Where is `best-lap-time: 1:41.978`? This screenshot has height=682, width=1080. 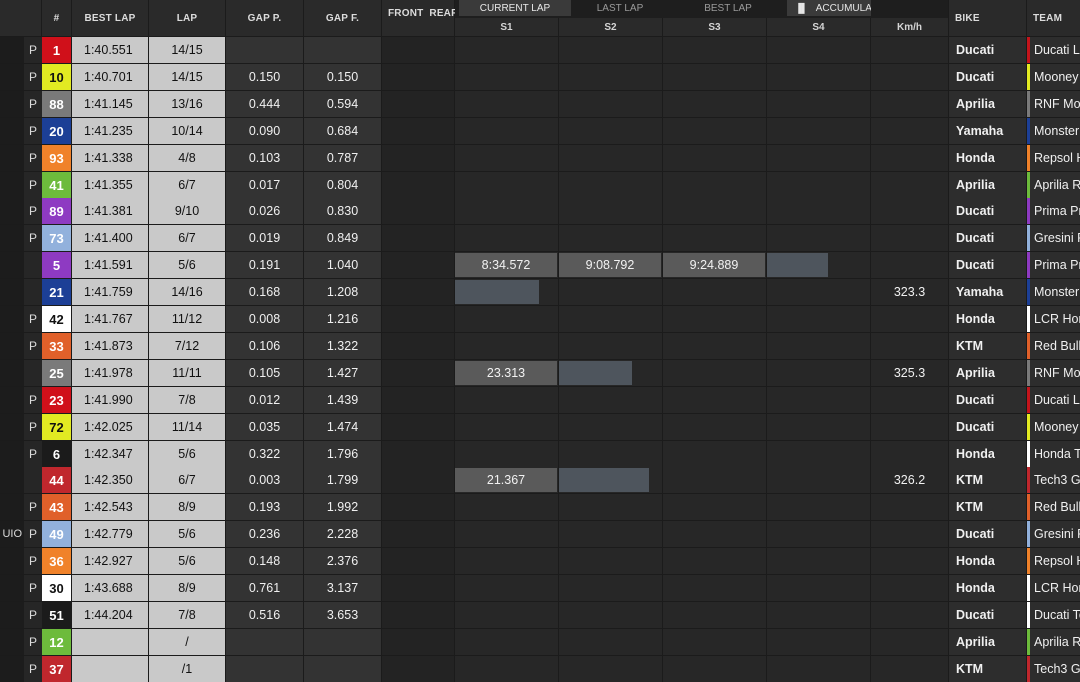
best-lap-time: 1:41.978 is located at coordinates (110, 373).